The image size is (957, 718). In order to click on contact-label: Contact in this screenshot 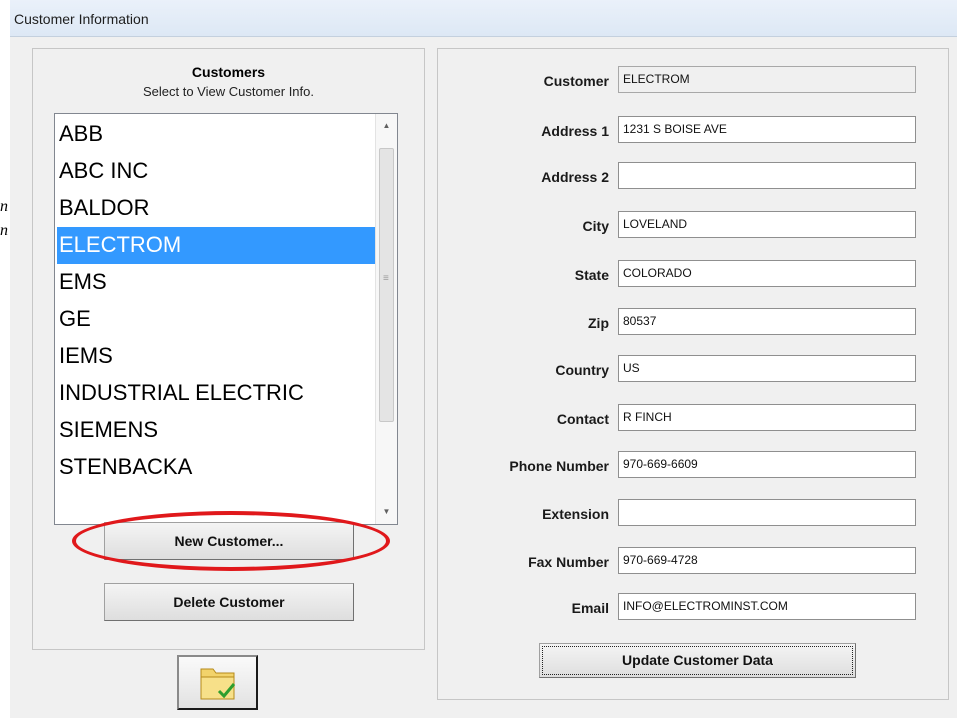, I will do `click(582, 419)`.